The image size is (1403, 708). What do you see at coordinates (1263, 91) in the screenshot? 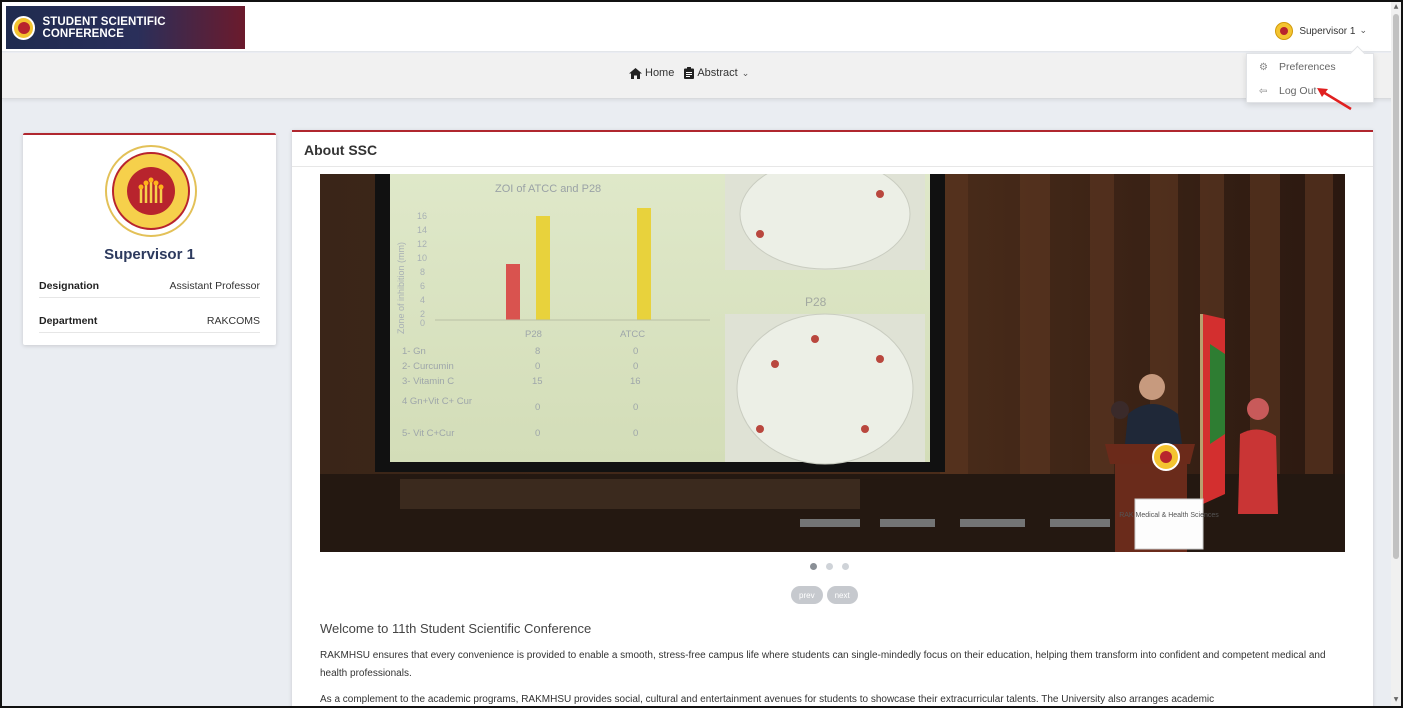
I see `logout-icon: ⇦` at bounding box center [1263, 91].